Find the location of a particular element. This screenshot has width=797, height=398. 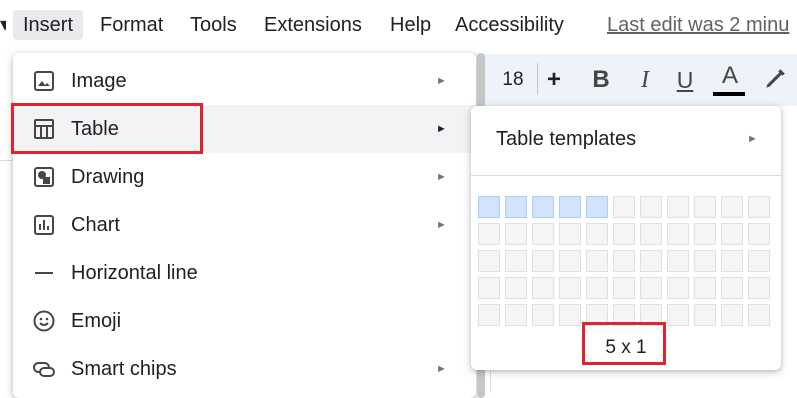

font-size-divider is located at coordinates (537, 79).